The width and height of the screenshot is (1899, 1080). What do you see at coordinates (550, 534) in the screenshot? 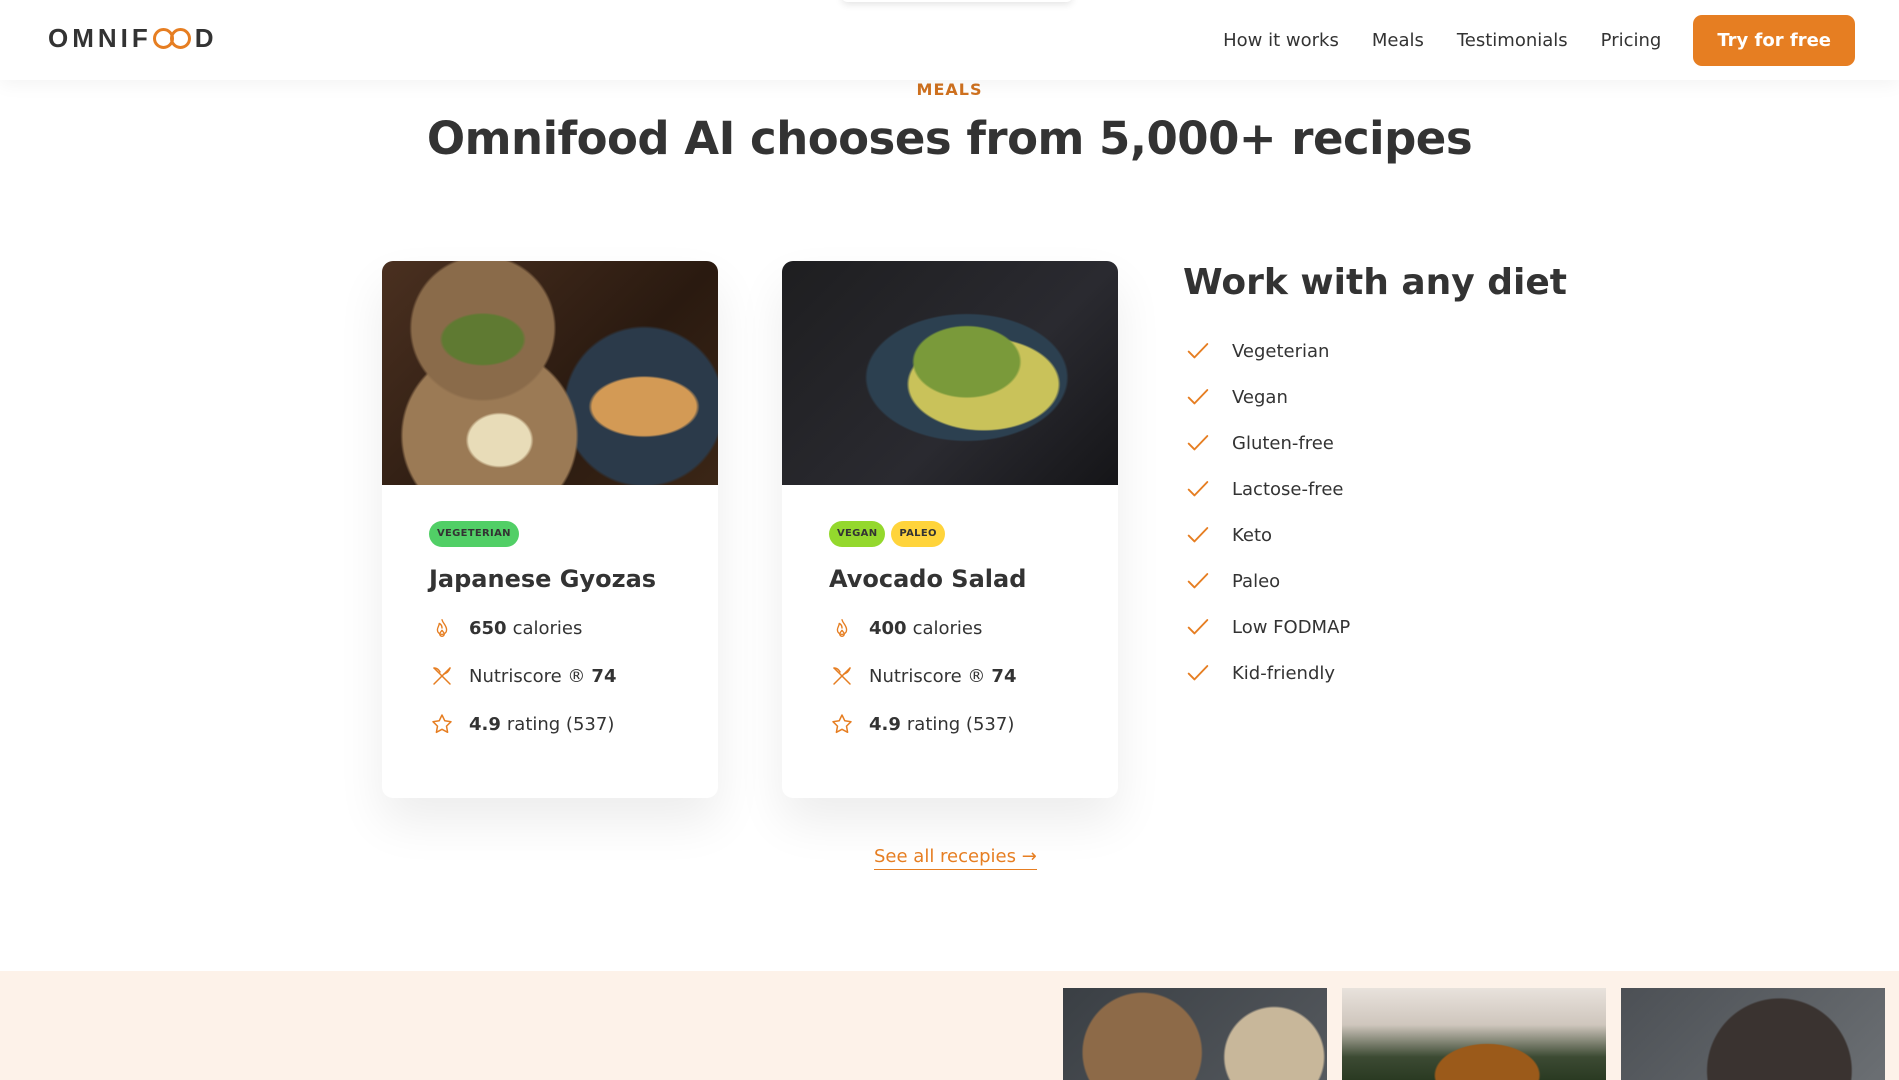
I see `meal-tags: VEGETERIAN` at bounding box center [550, 534].